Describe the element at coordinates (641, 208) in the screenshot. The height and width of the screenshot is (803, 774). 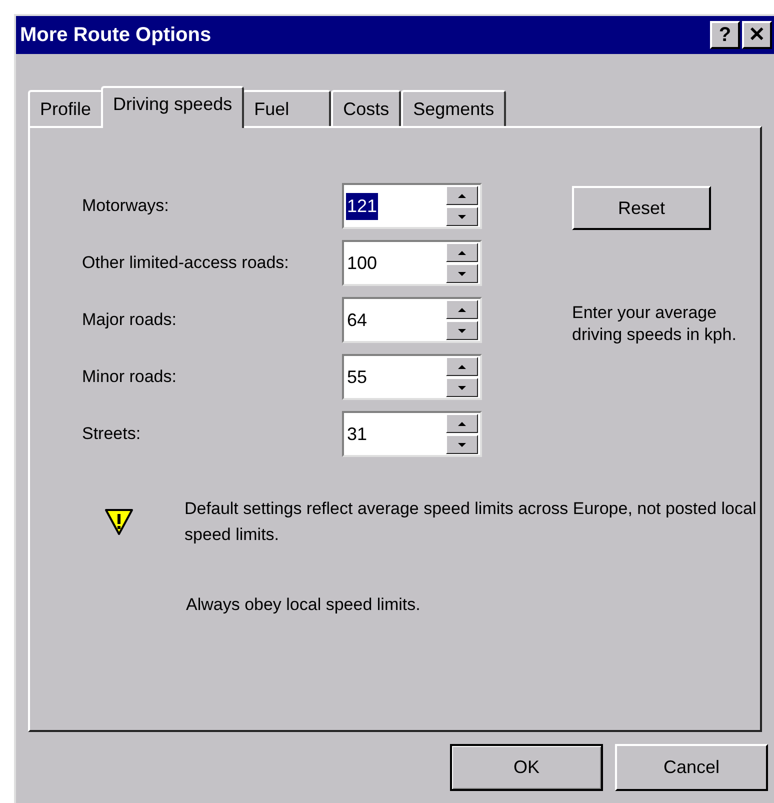
I see `reset-button: Reset` at that location.